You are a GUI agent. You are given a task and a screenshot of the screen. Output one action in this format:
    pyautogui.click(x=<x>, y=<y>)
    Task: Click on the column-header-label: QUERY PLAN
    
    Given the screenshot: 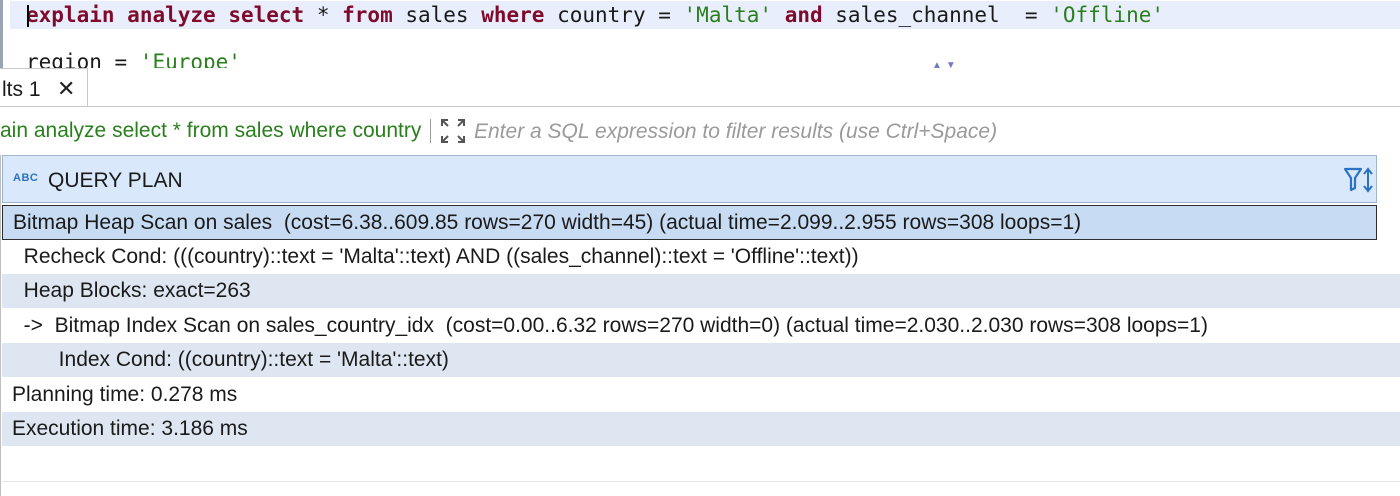 What is the action you would take?
    pyautogui.click(x=115, y=180)
    